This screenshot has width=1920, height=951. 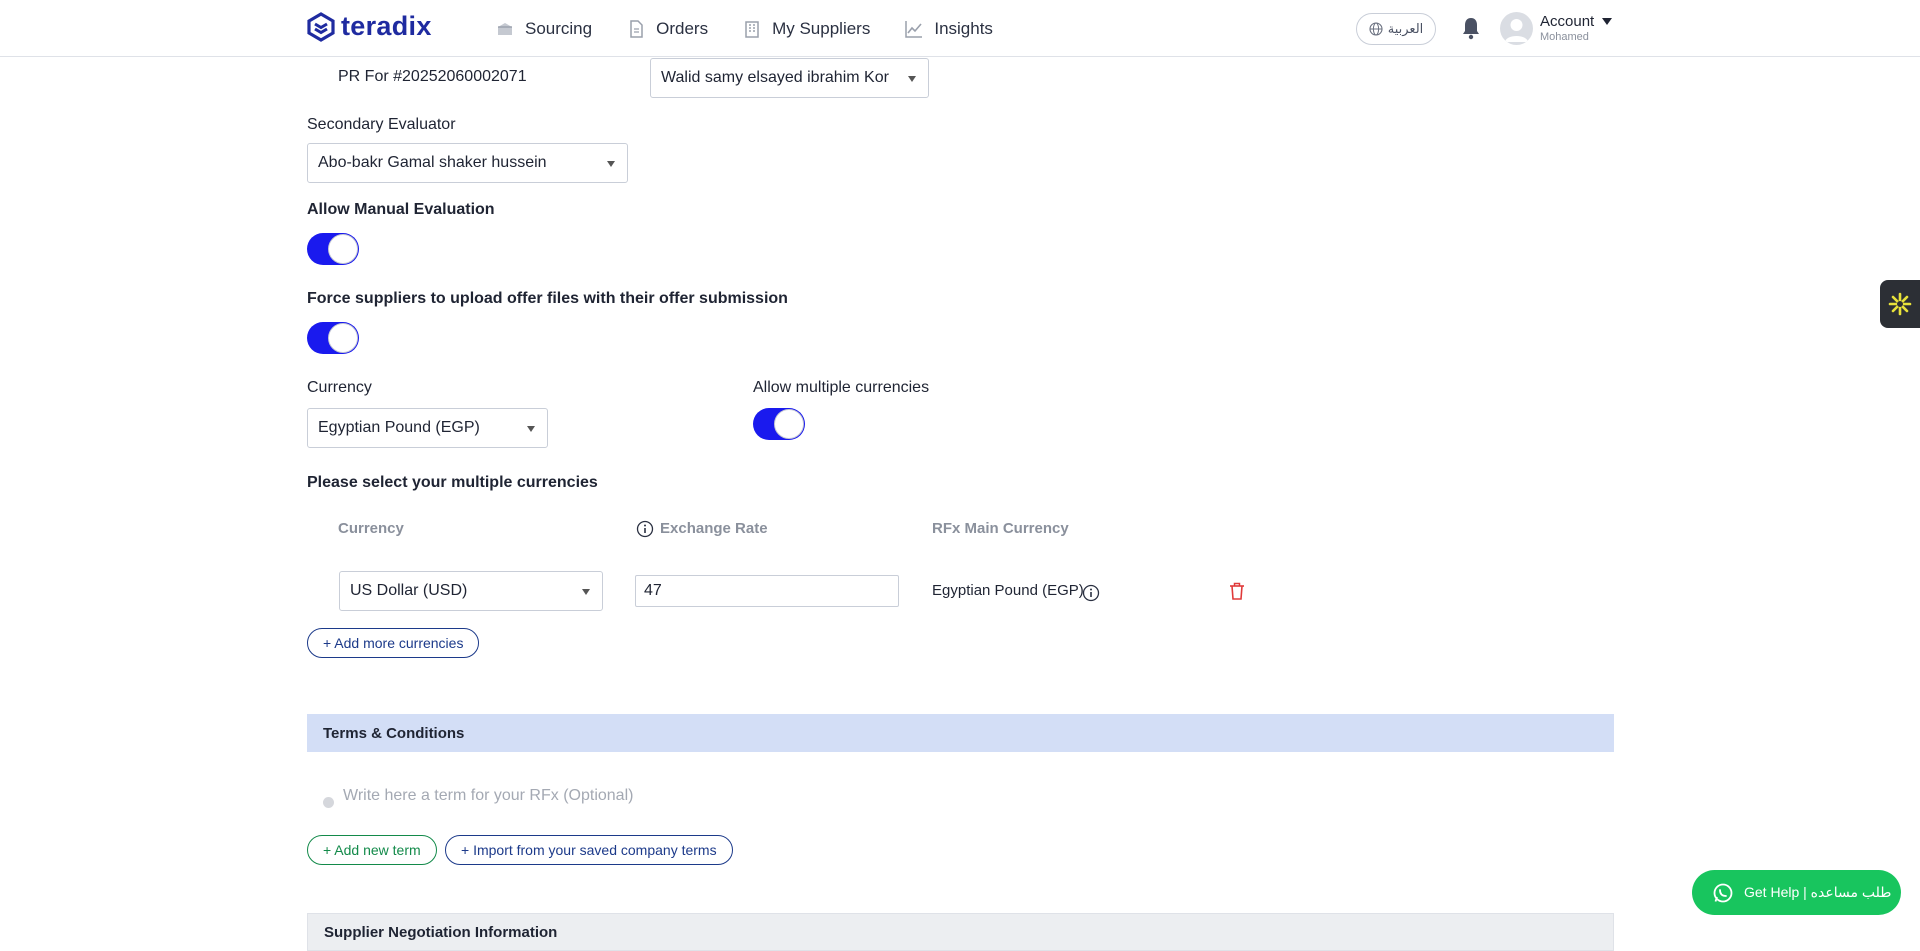 I want to click on allow-multiple-currencies-toggle, so click(x=779, y=424).